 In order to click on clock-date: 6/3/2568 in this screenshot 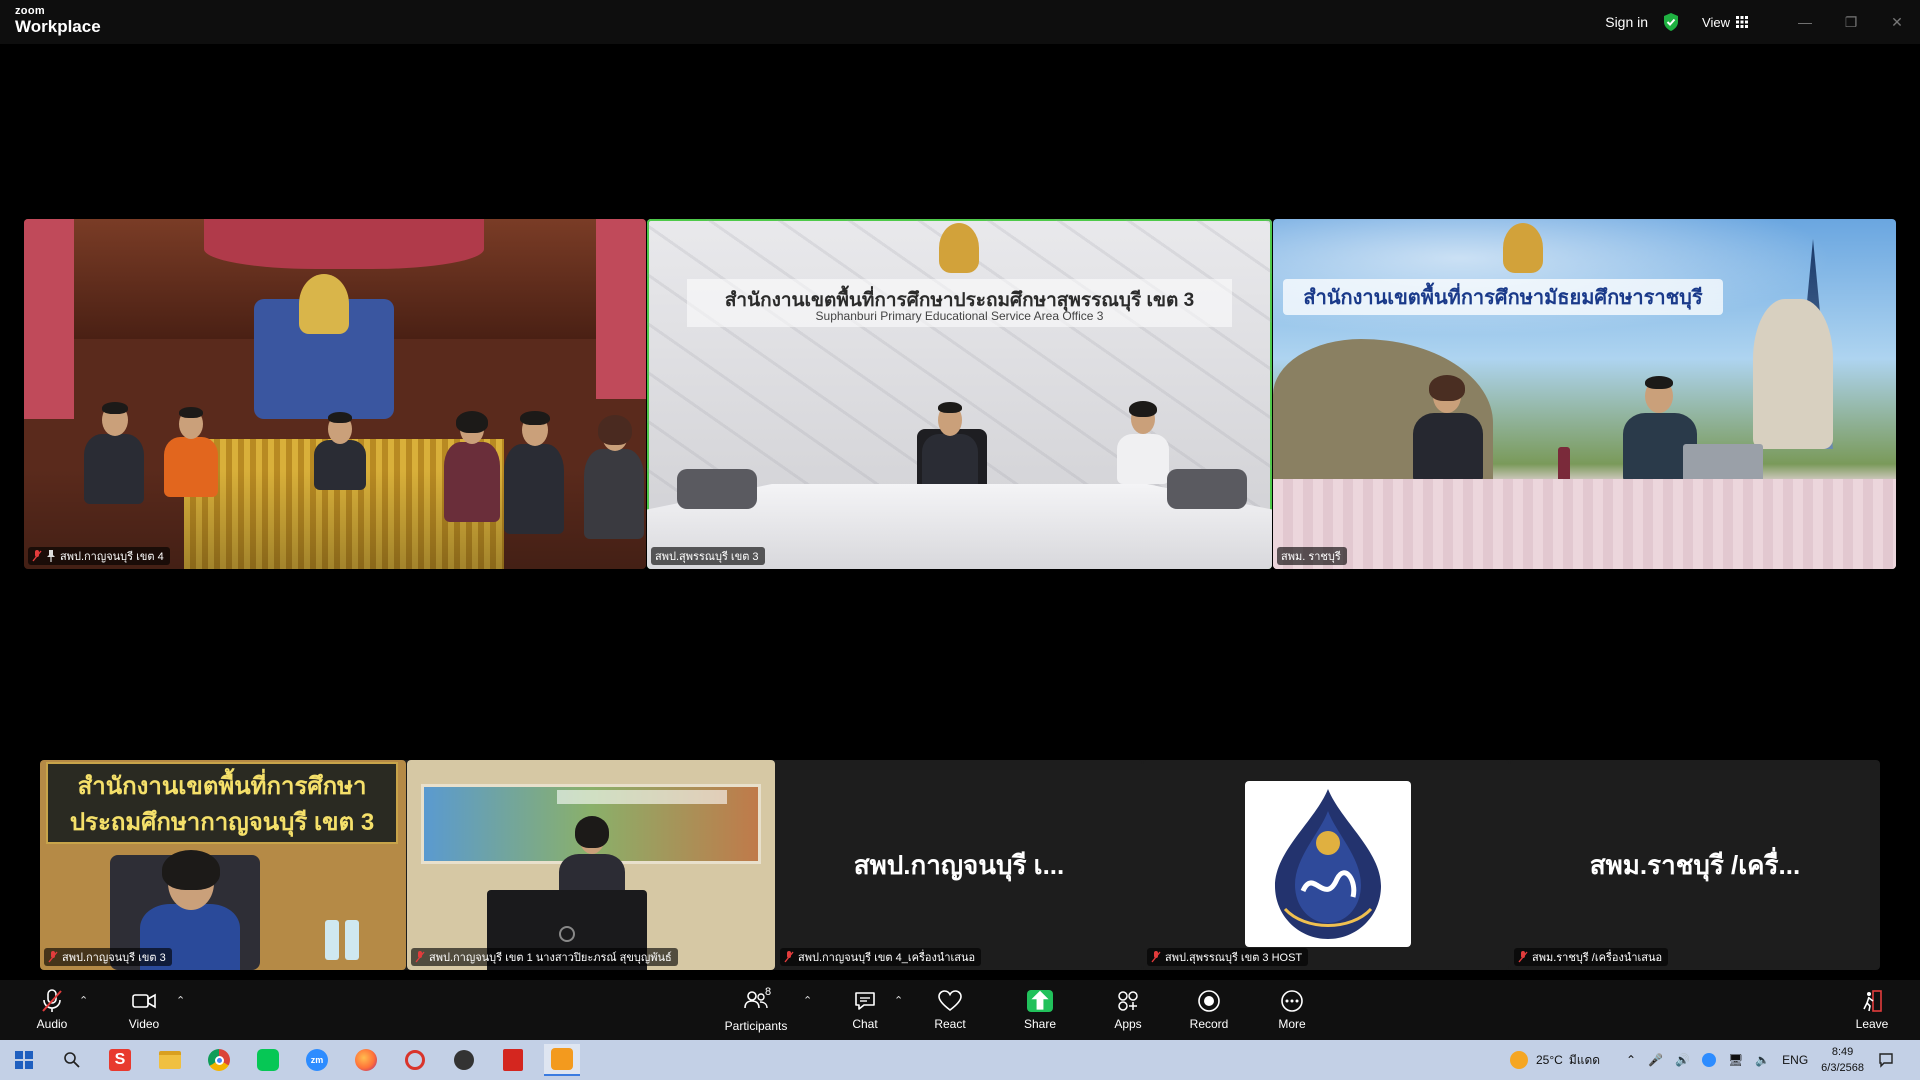, I will do `click(1842, 1068)`.